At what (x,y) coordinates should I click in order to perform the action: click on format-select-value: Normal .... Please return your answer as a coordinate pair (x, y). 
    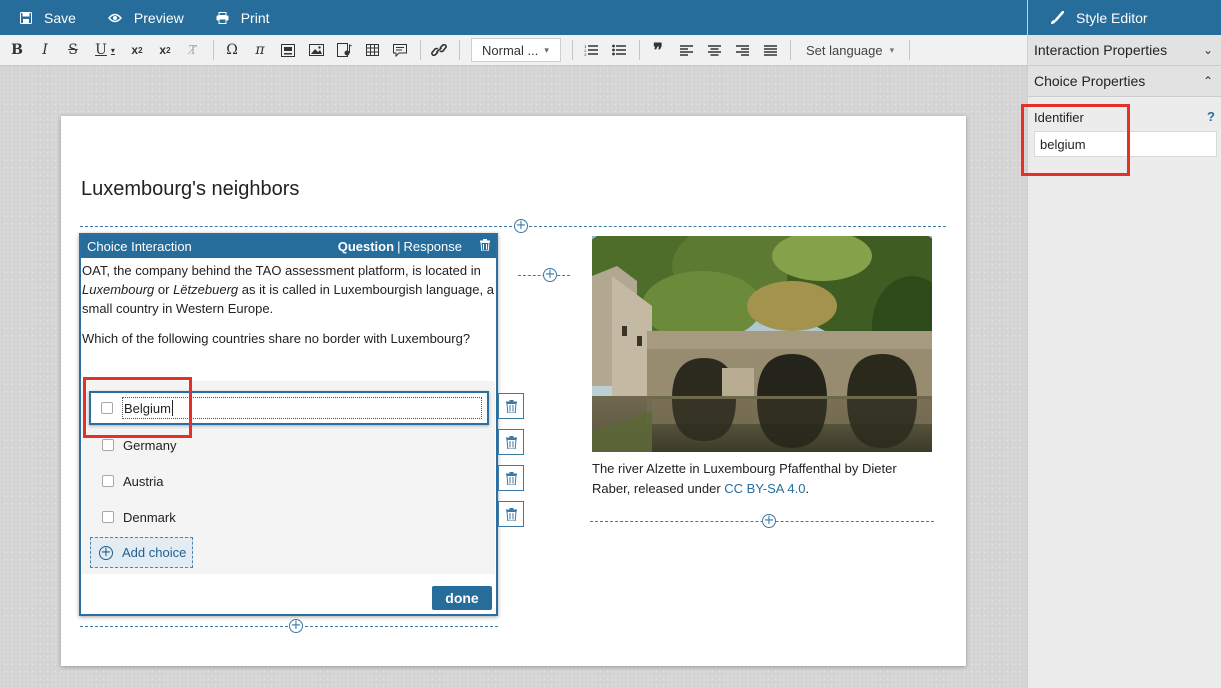
    Looking at the image, I should click on (510, 50).